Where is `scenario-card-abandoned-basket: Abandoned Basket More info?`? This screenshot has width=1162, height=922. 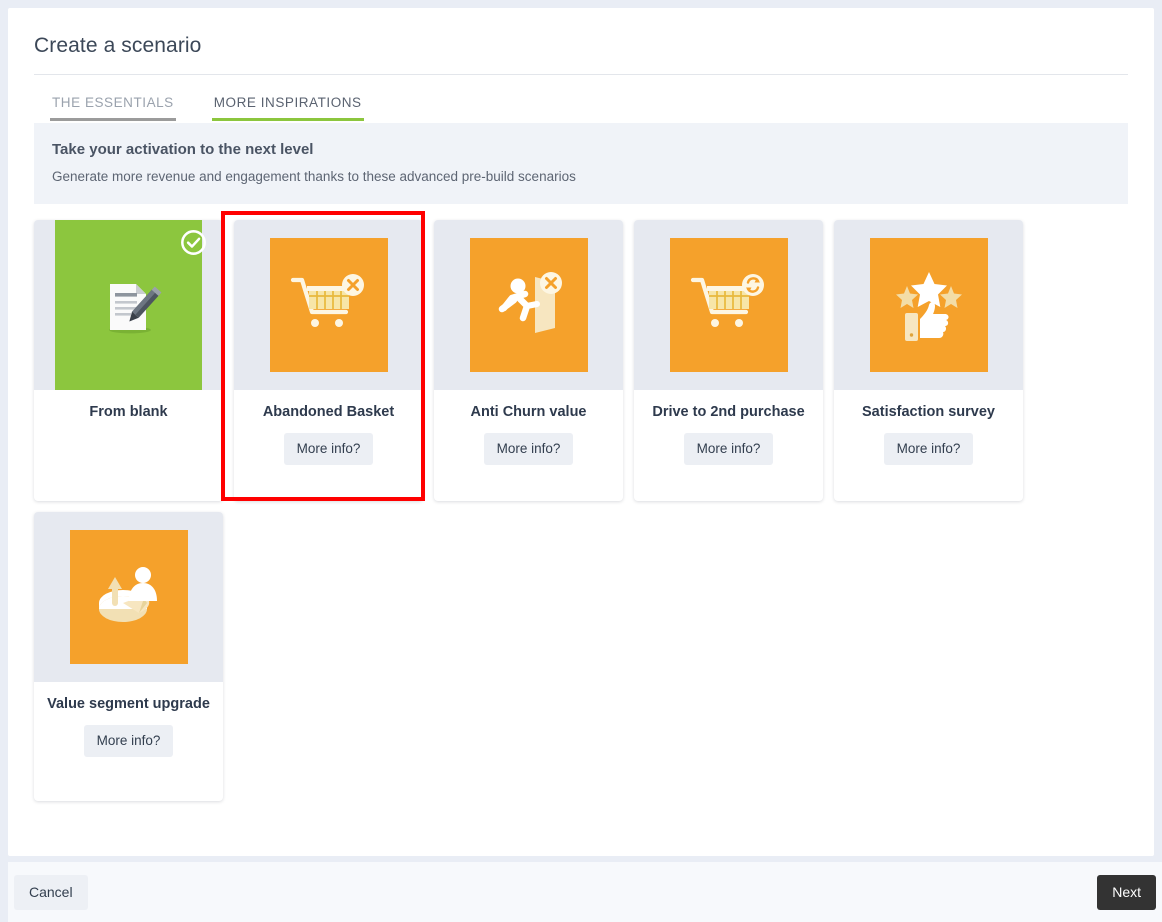
scenario-card-abandoned-basket: Abandoned Basket More info? is located at coordinates (328, 360).